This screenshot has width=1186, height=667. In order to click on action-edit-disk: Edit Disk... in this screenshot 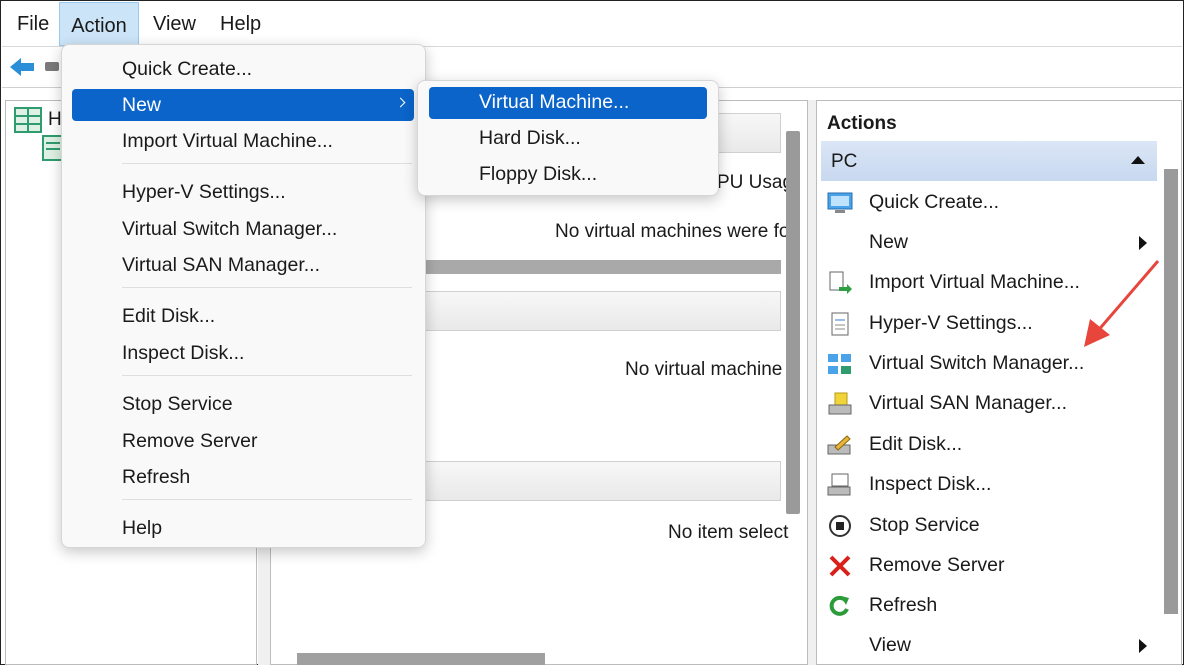, I will do `click(987, 445)`.